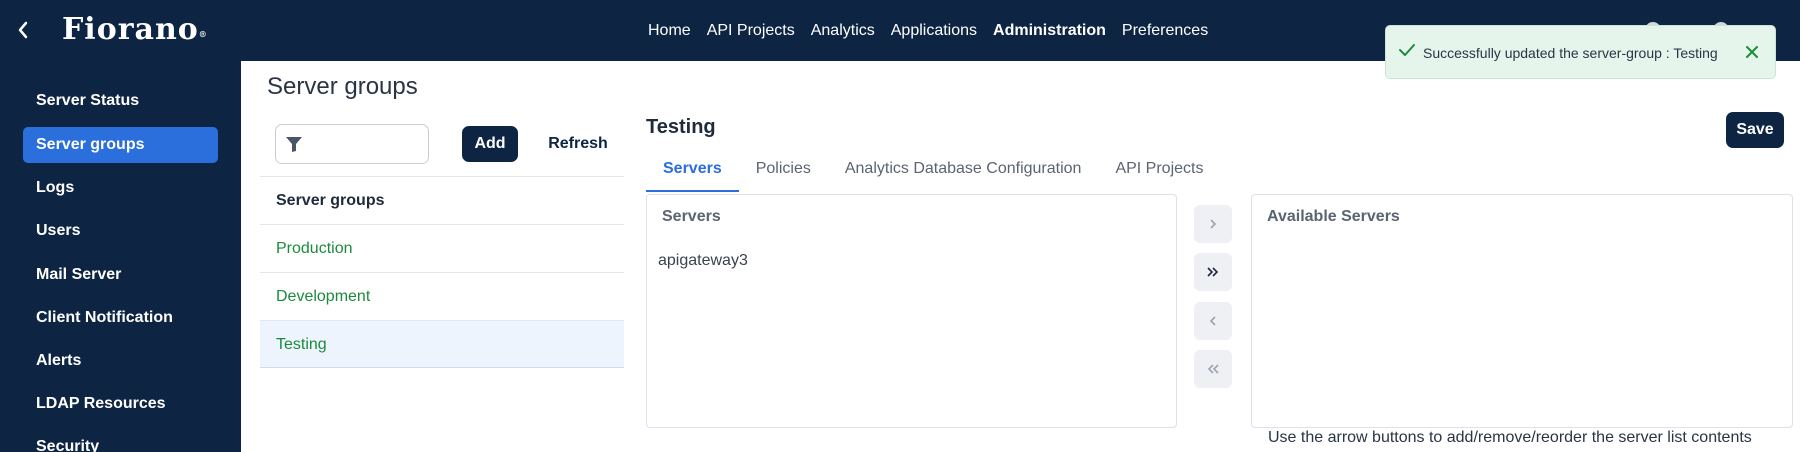 This screenshot has width=1800, height=452. What do you see at coordinates (120, 145) in the screenshot?
I see `sidebar-item-server-groups: Server groups` at bounding box center [120, 145].